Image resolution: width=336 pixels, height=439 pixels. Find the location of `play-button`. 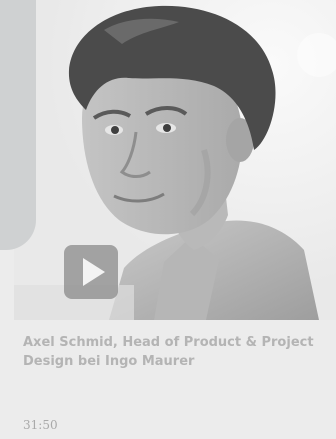

play-button is located at coordinates (91, 272).